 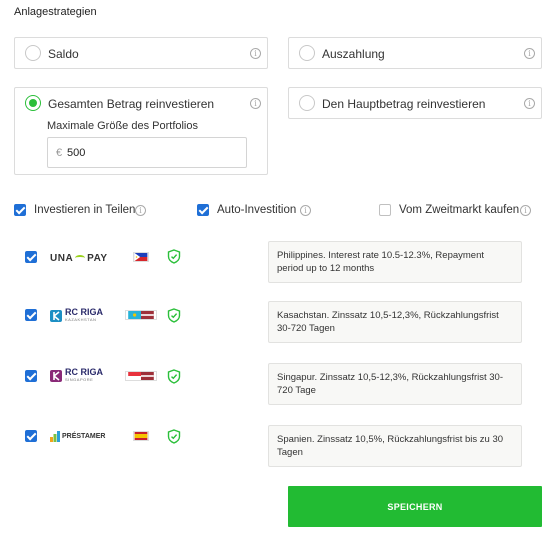 What do you see at coordinates (122, 126) in the screenshot?
I see `portfolio-size-label: Maximale Größe des Portfolios` at bounding box center [122, 126].